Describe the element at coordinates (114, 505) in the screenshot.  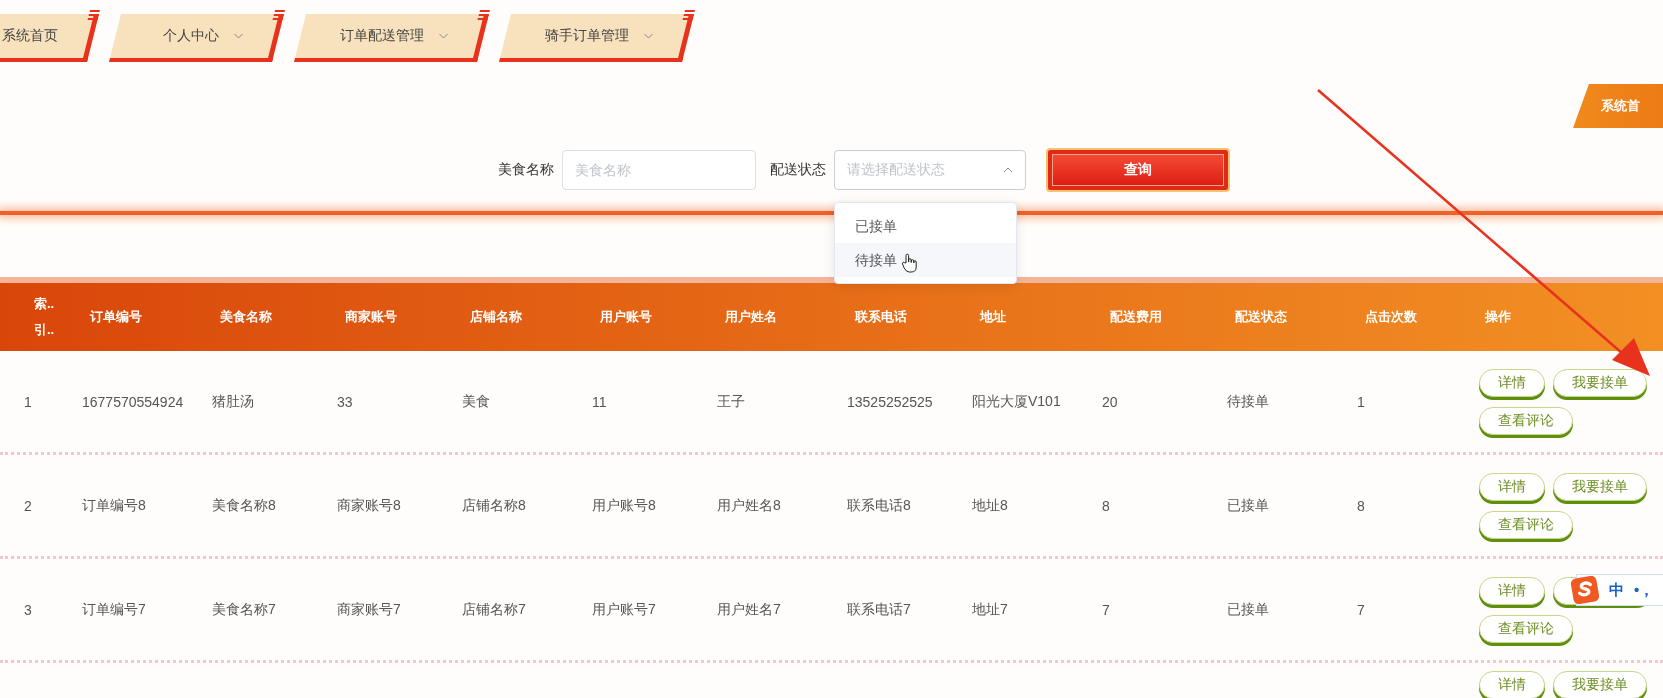
I see `table-cell: 订单编号8` at that location.